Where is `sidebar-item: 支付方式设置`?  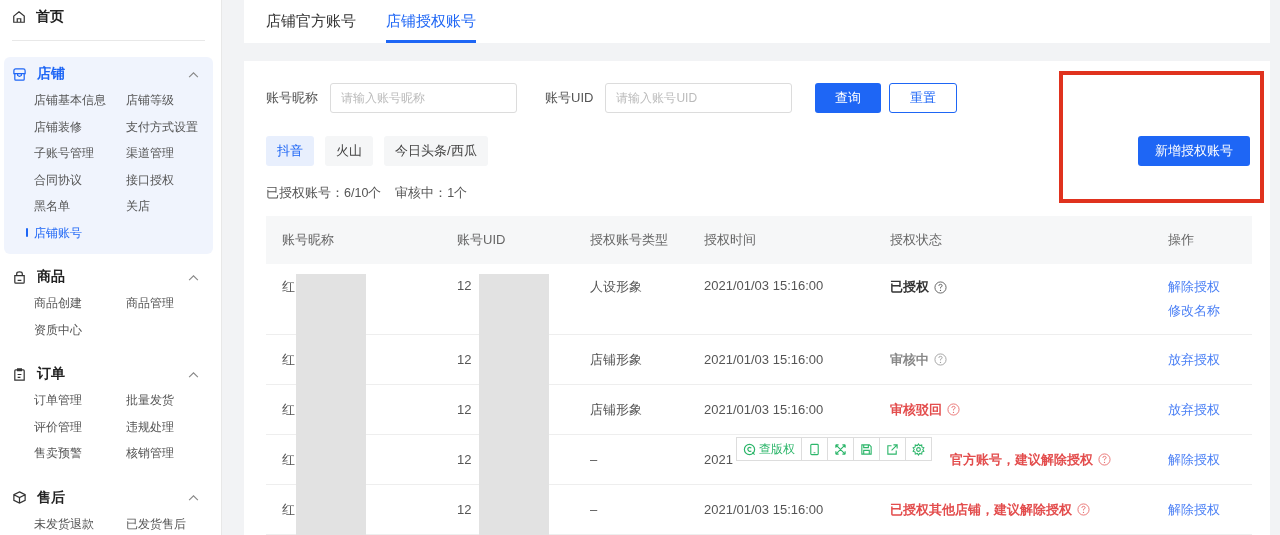
sidebar-item: 支付方式设置 is located at coordinates (169, 126).